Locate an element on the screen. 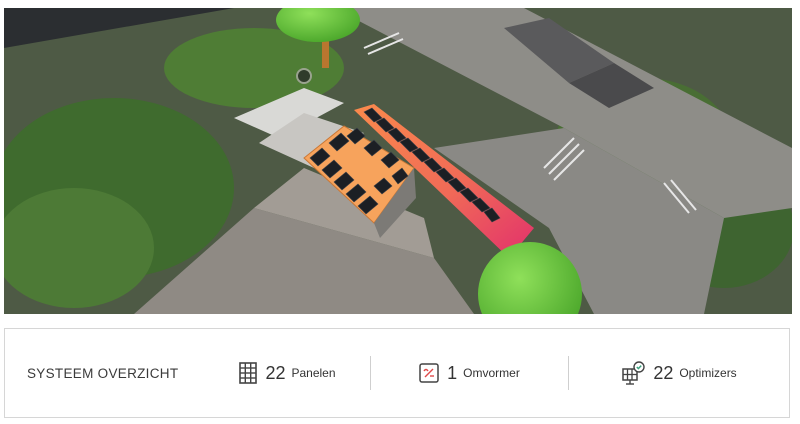 The width and height of the screenshot is (800, 424). inverter-count: 1 is located at coordinates (452, 372).